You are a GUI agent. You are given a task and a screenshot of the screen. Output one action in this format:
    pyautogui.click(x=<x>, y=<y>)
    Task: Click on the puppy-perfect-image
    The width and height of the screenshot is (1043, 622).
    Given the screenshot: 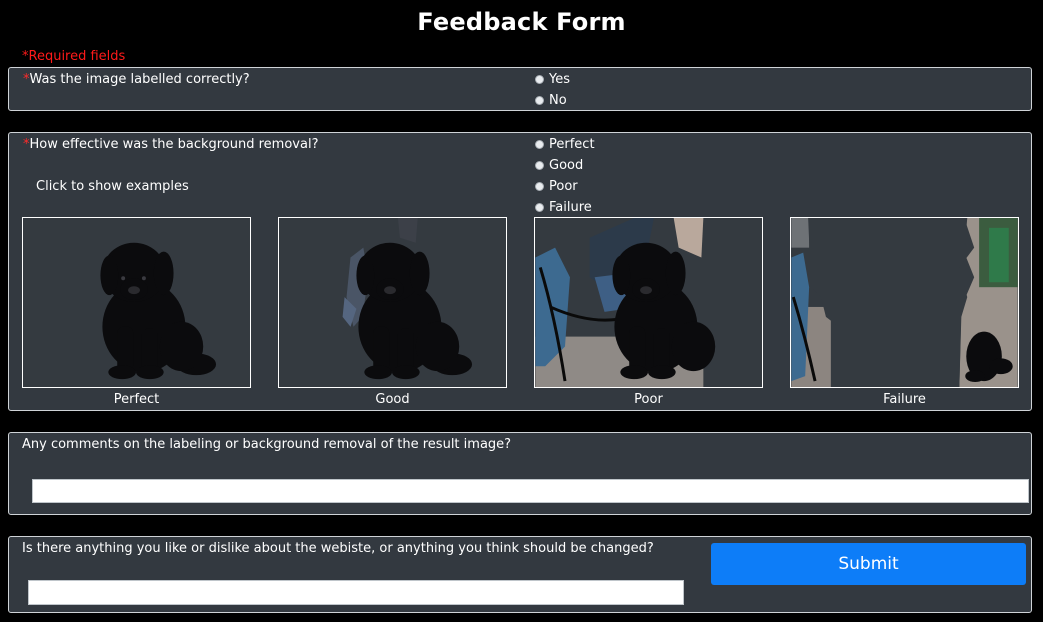 What is the action you would take?
    pyautogui.click(x=136, y=302)
    